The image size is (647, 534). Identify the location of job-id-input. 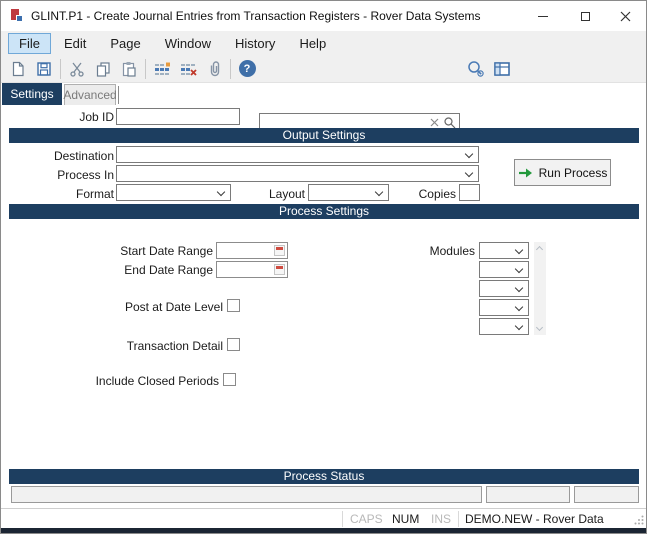
(178, 116).